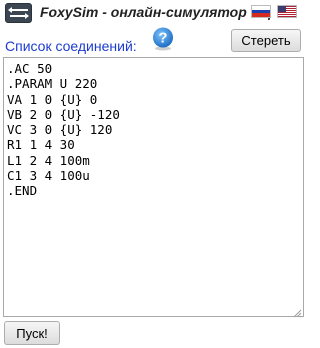  Describe the element at coordinates (71, 46) in the screenshot. I see `connections-list-label: Список соединений:` at that location.